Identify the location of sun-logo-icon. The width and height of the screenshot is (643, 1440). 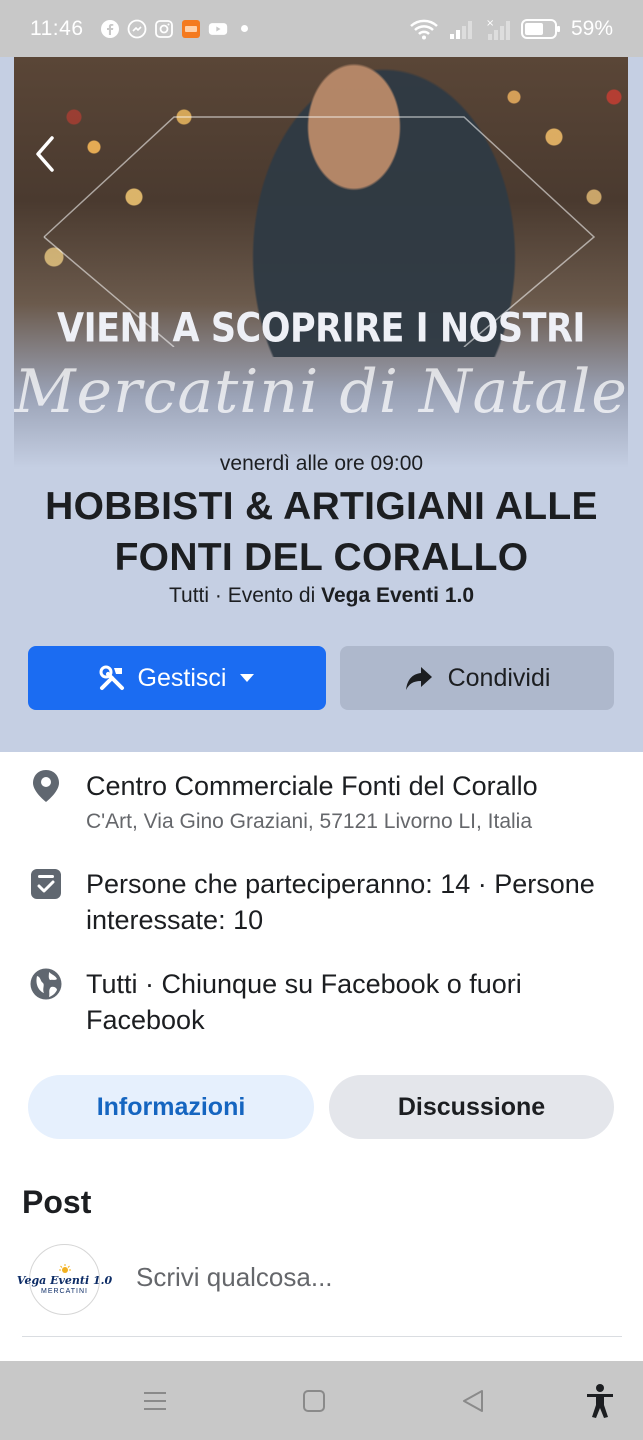
(64, 1268).